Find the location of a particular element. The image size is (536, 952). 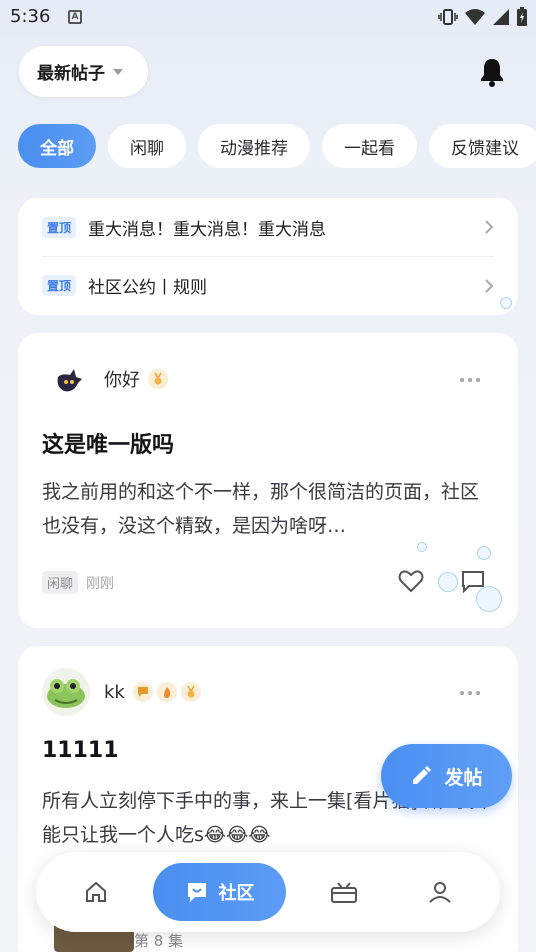

cat-avatar-icon is located at coordinates (68, 380).